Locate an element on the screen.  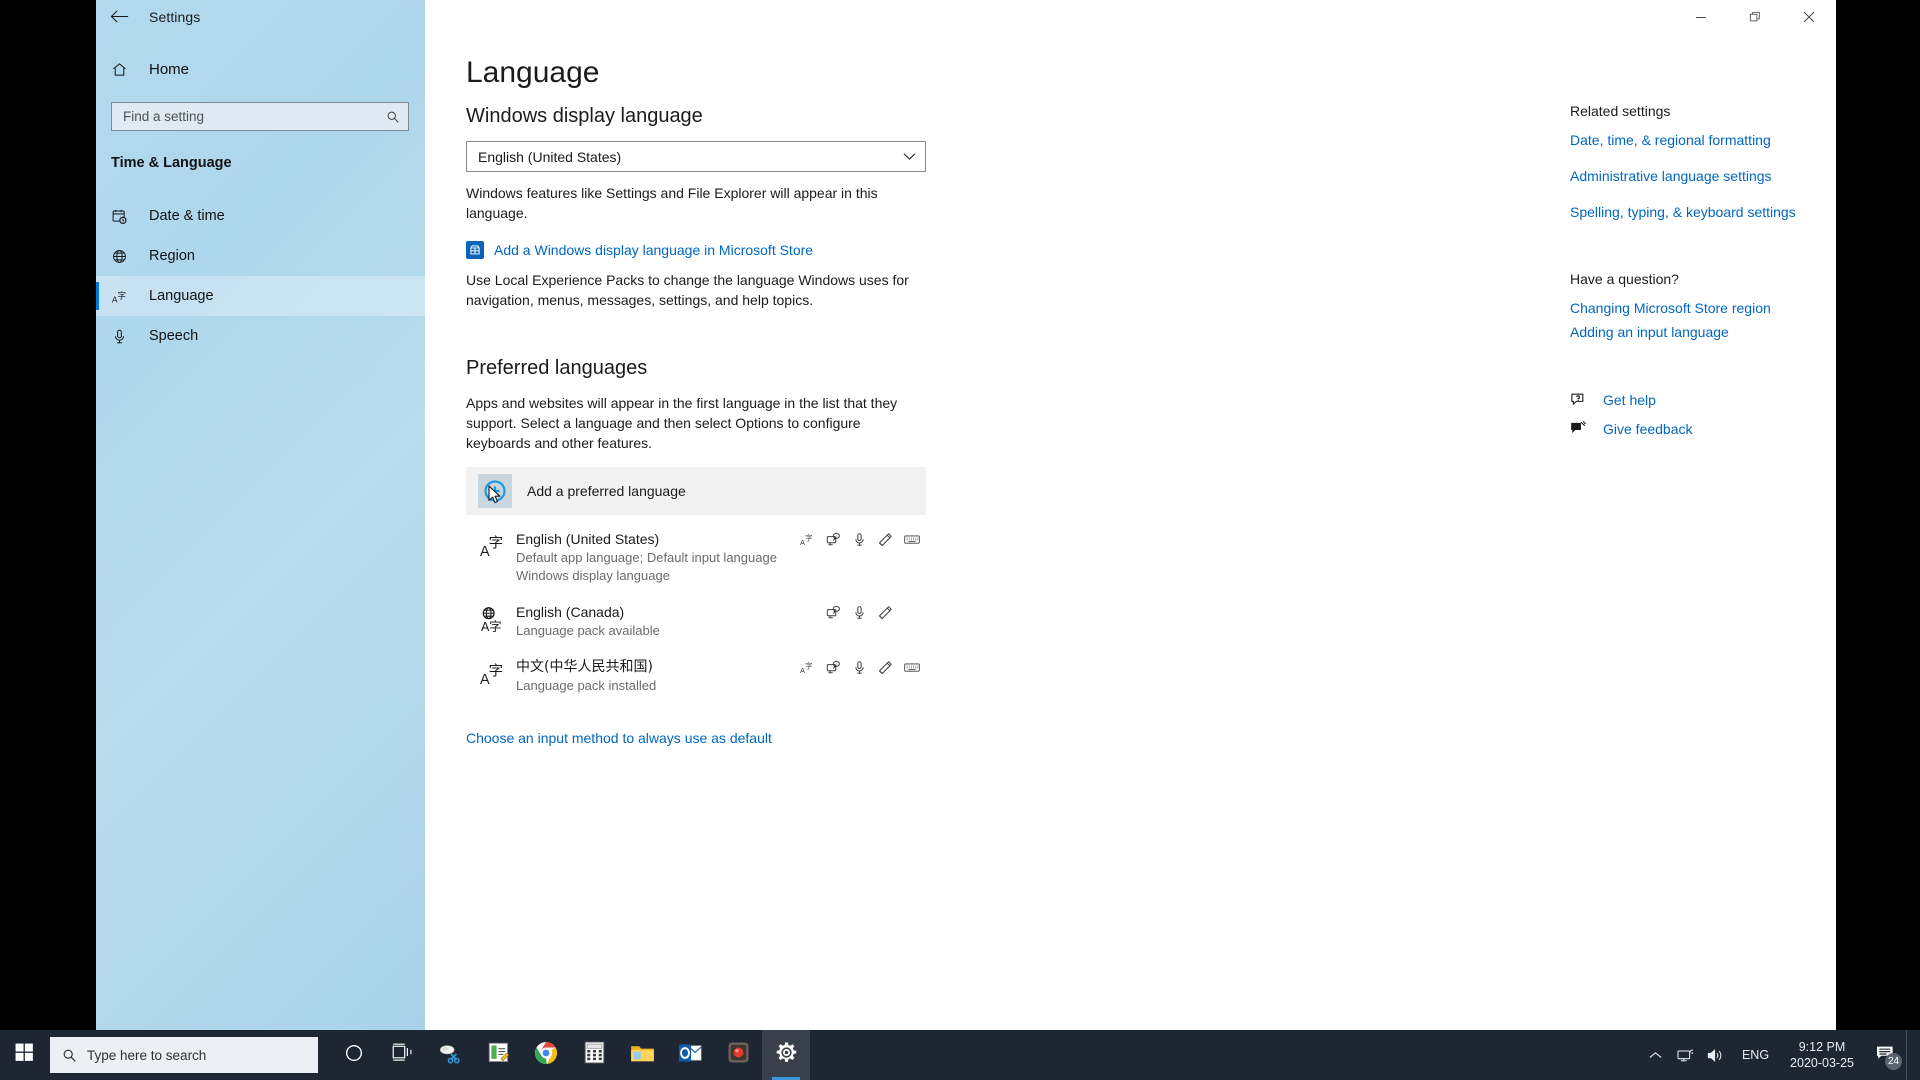
tray-chevron-up-icon is located at coordinates (1656, 1055).